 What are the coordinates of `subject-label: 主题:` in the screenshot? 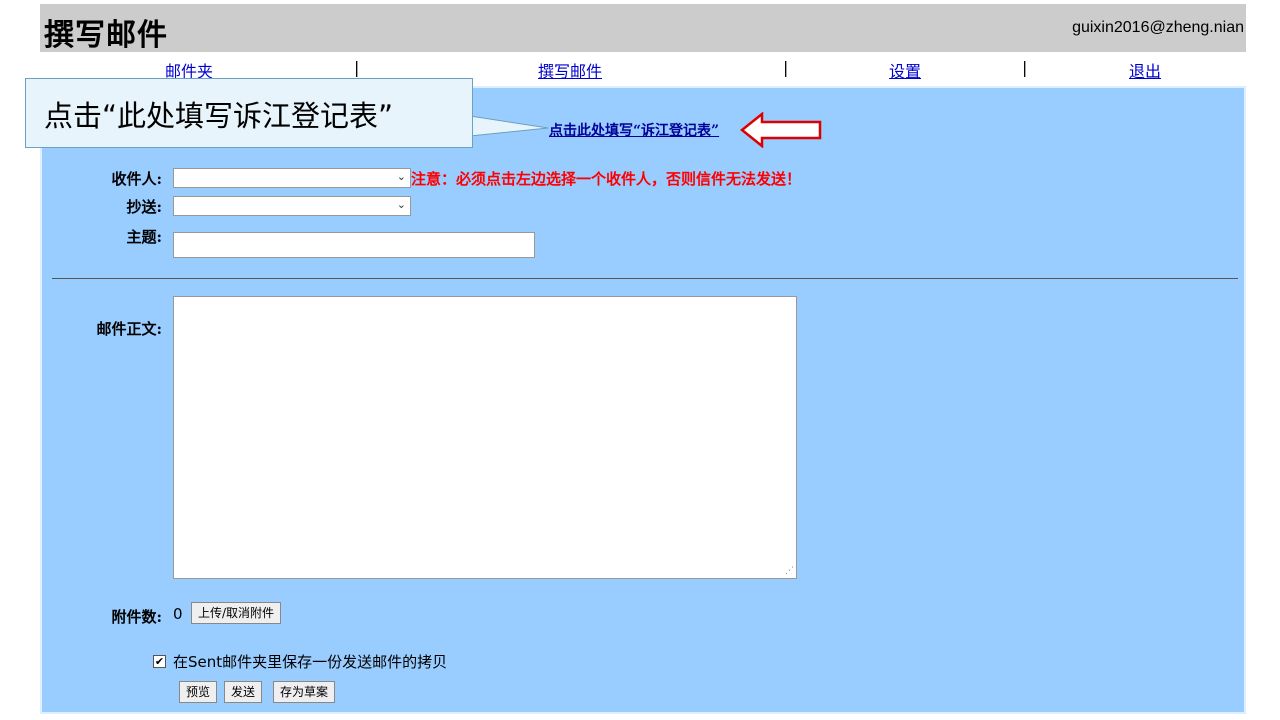 It's located at (144, 237).